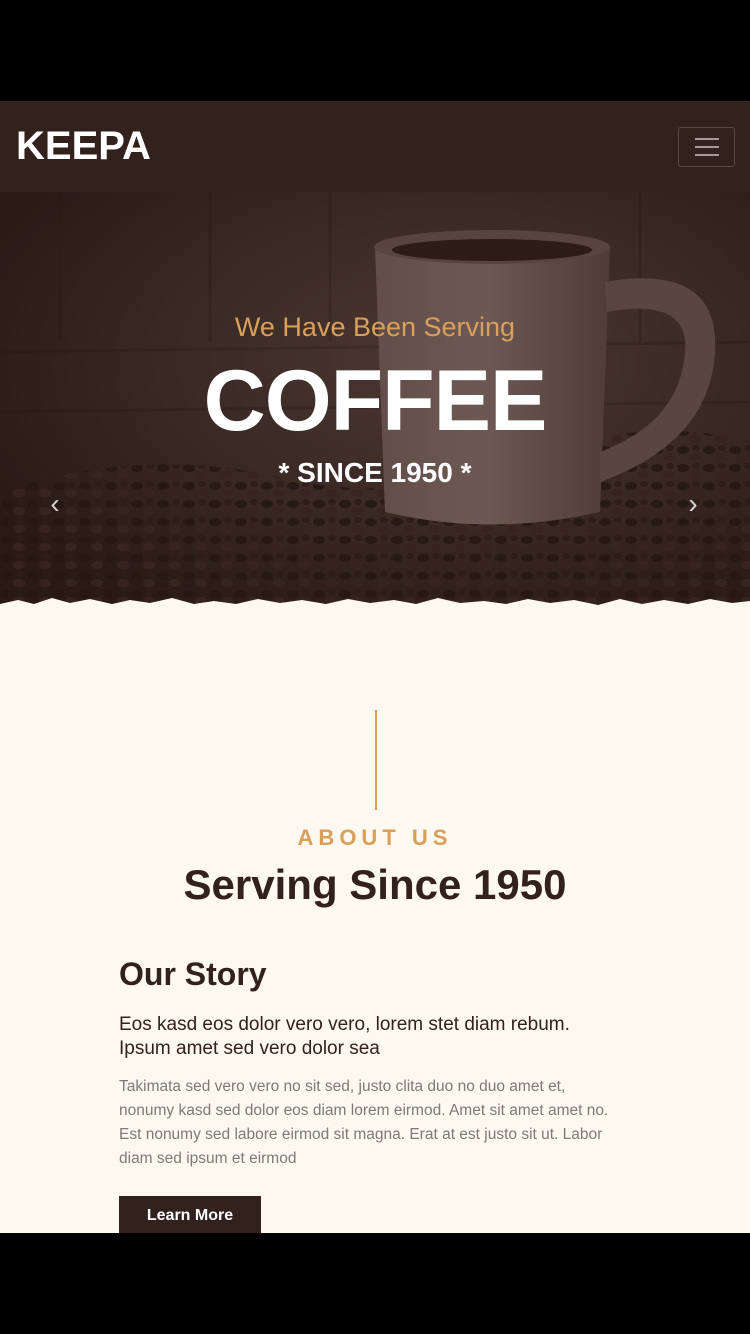  Describe the element at coordinates (706, 146) in the screenshot. I see `hamburger-menu-icon` at that location.